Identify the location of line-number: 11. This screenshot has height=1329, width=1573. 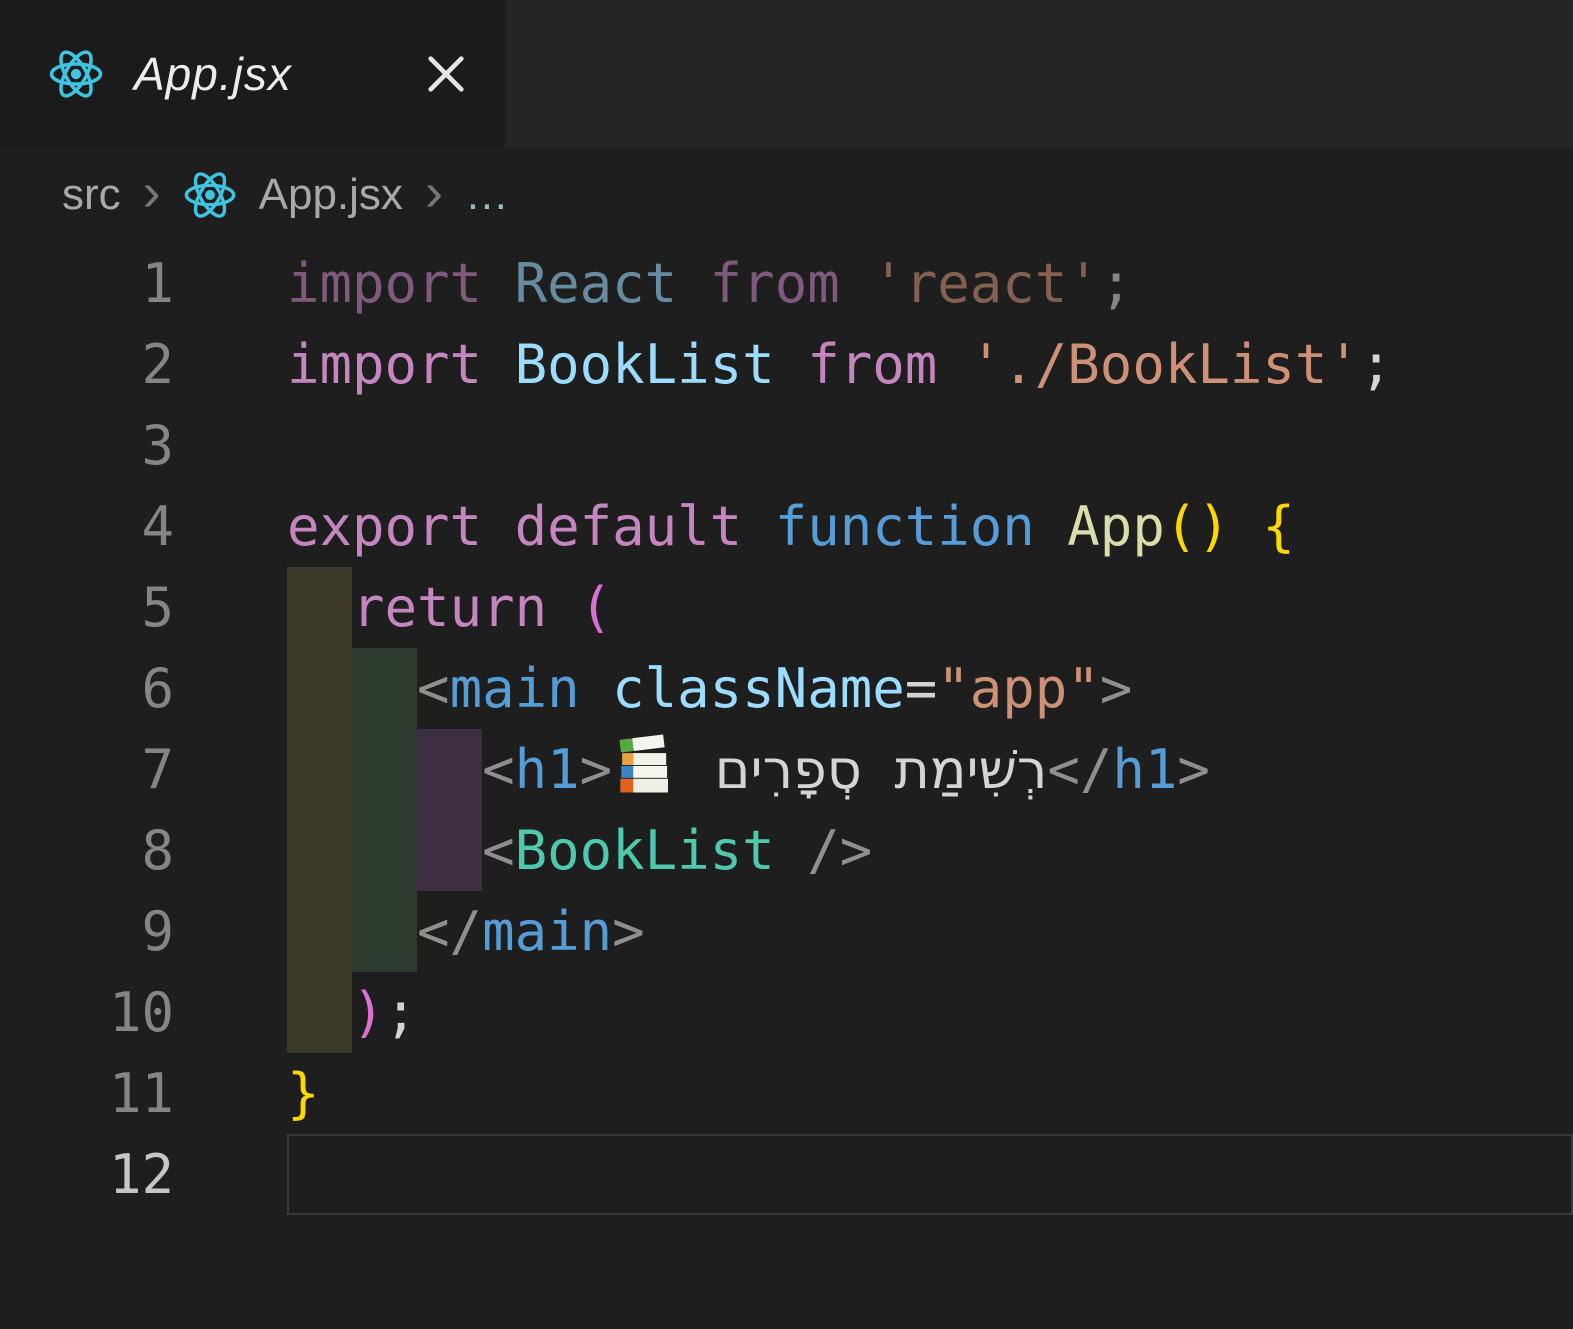
(141, 1093).